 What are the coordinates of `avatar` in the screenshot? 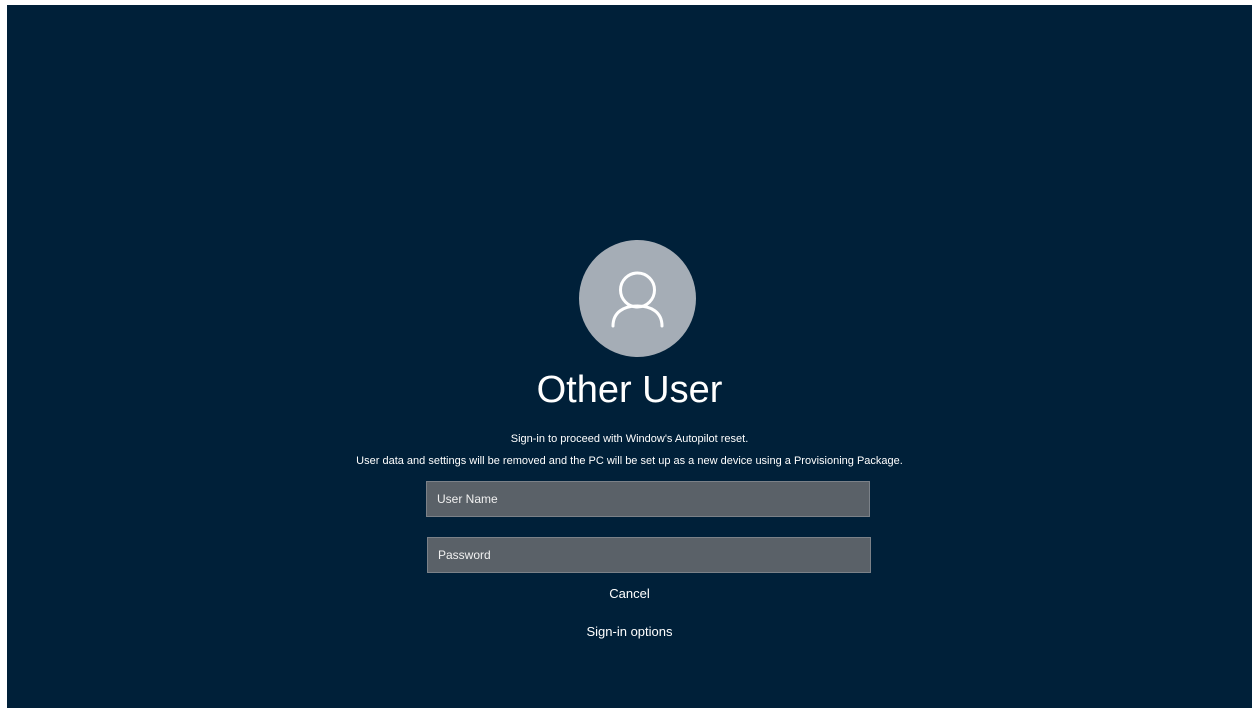 It's located at (637, 298).